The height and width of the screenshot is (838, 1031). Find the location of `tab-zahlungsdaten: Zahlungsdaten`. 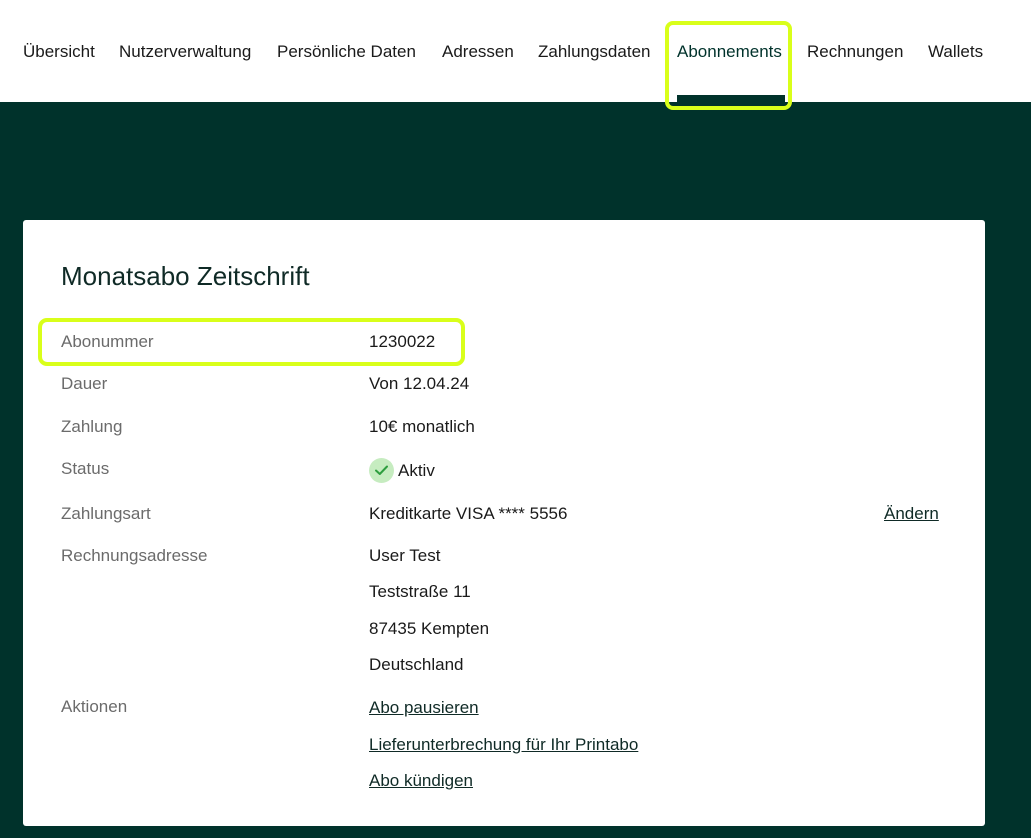

tab-zahlungsdaten: Zahlungsdaten is located at coordinates (594, 52).